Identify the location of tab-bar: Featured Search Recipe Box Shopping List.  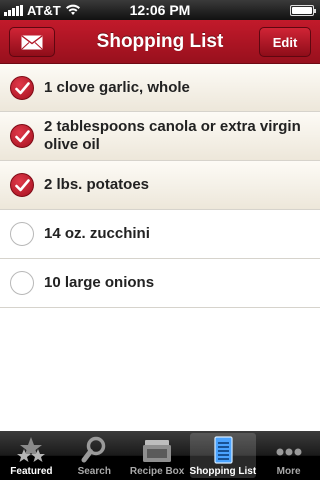
(160, 455).